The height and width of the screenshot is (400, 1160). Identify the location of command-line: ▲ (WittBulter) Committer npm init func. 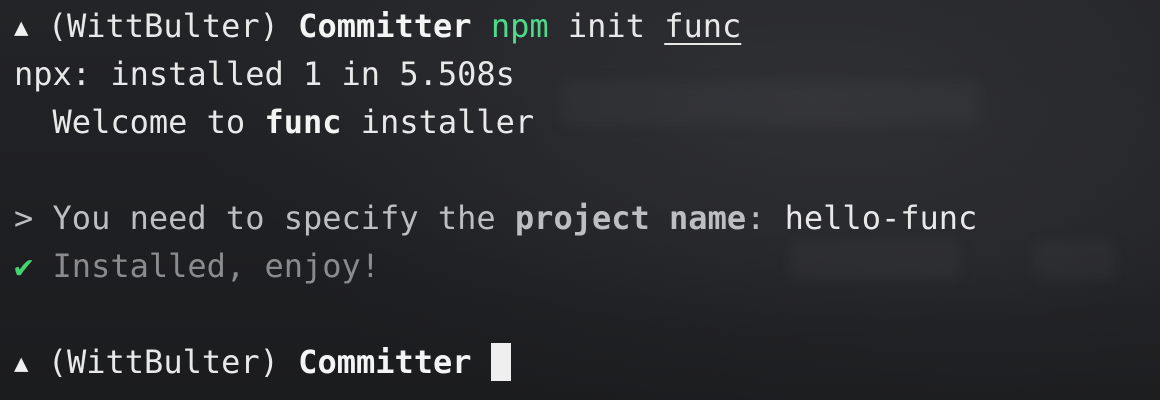
(587, 26).